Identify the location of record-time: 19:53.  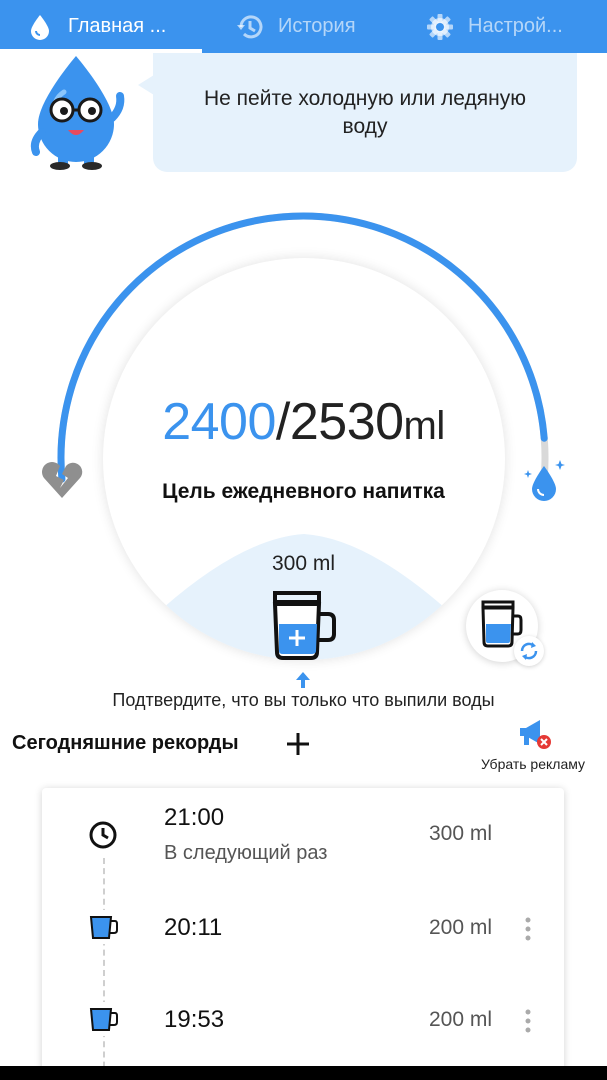
(194, 1019).